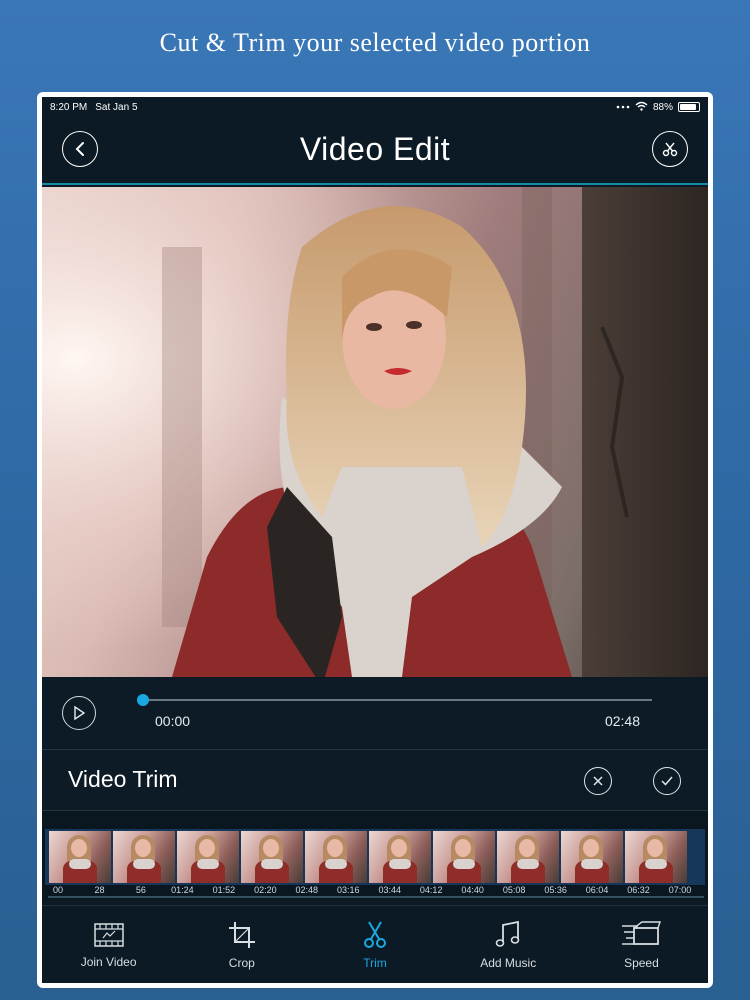 Image resolution: width=750 pixels, height=1000 pixels. Describe the element at coordinates (375, 962) in the screenshot. I see `tool-label-trim: Trim` at that location.